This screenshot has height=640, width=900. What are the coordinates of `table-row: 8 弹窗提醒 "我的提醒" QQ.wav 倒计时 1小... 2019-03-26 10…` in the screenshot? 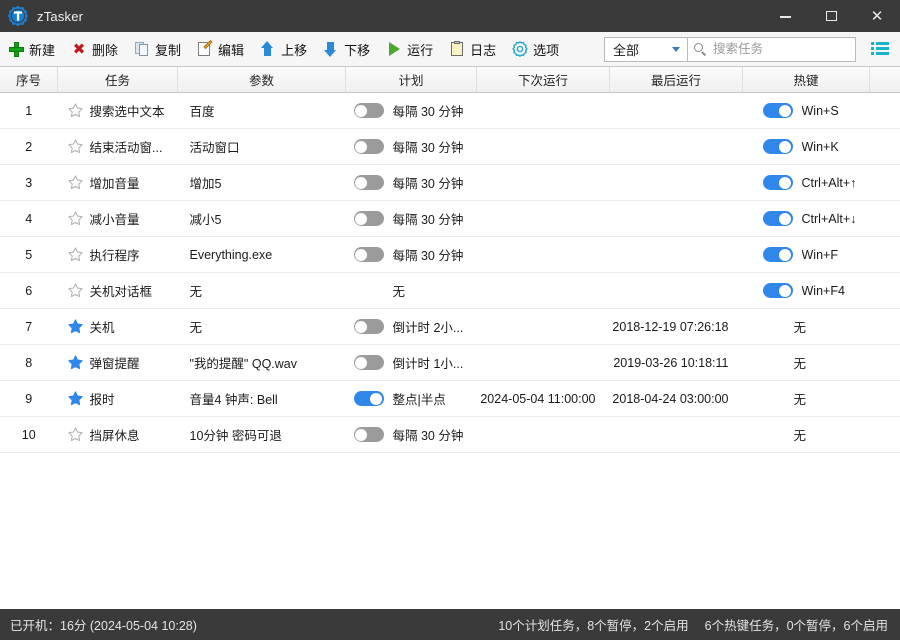 It's located at (450, 362).